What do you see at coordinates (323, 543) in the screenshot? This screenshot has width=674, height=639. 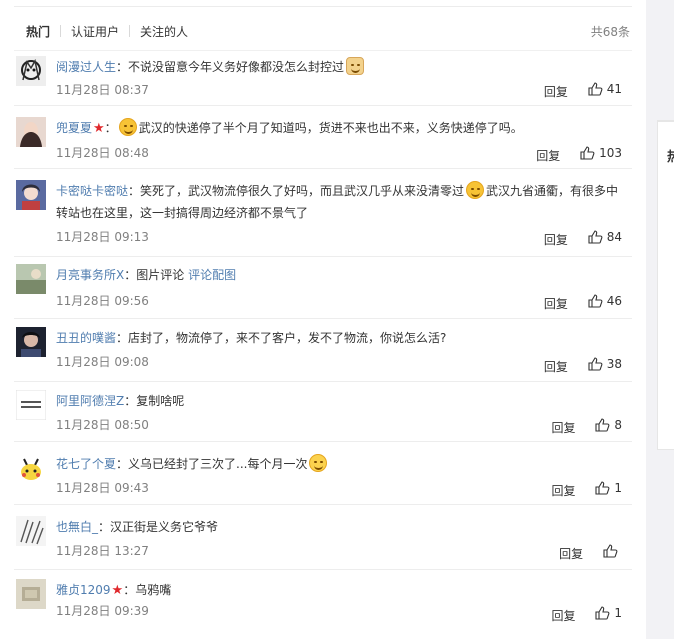 I see `comment-item: 也無白_：汉正街是义务它爷爷 11月28日 13:27 回复` at bounding box center [323, 543].